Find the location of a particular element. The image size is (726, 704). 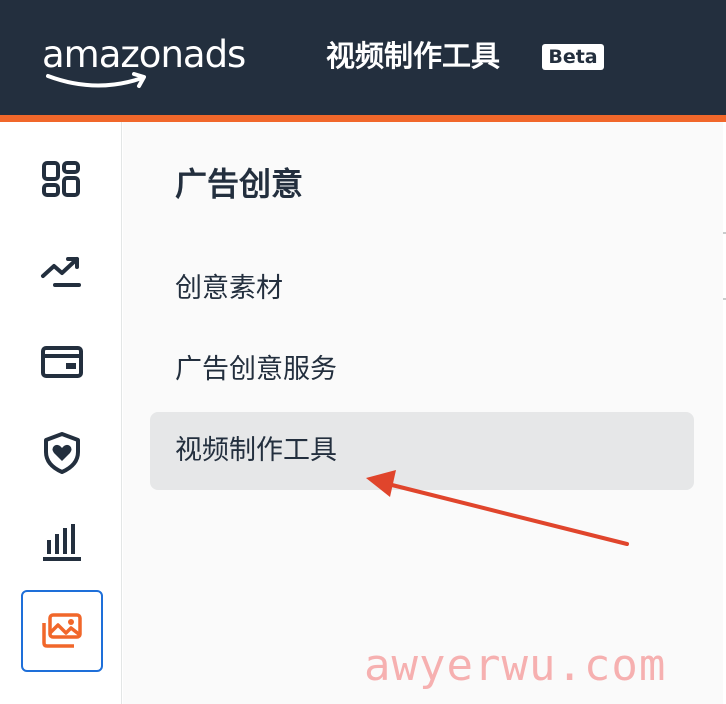

annotation-arrow is located at coordinates (497, 508).